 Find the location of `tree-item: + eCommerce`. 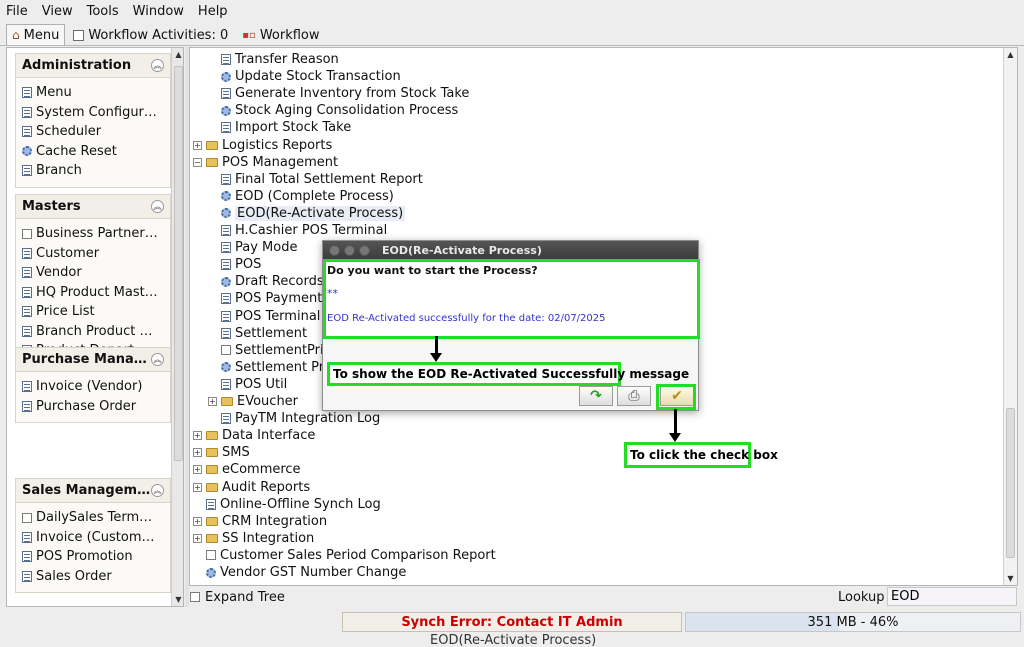

tree-item: + eCommerce is located at coordinates (247, 469).